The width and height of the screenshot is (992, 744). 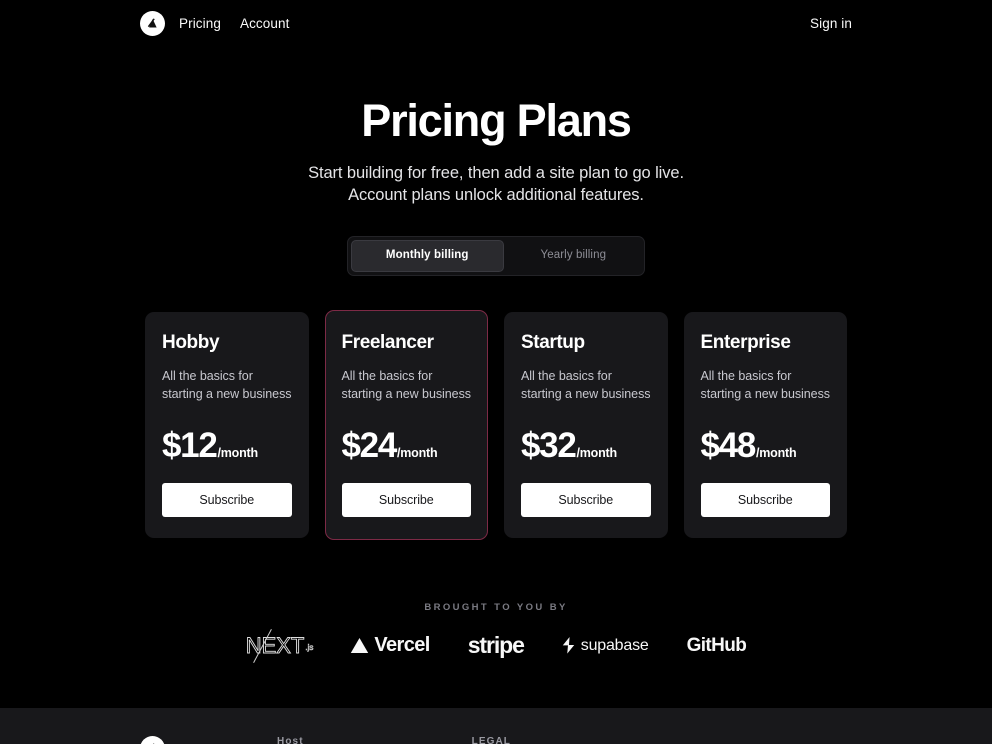 I want to click on site-header: Pricing Account Sign in, so click(x=496, y=23).